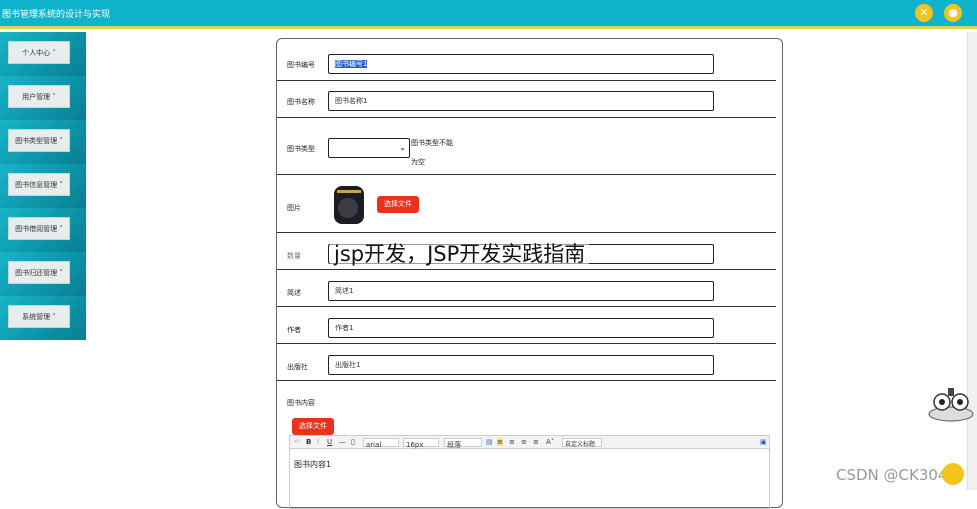 The width and height of the screenshot is (977, 509). What do you see at coordinates (301, 102) in the screenshot?
I see `book-name-label: 图书名称` at bounding box center [301, 102].